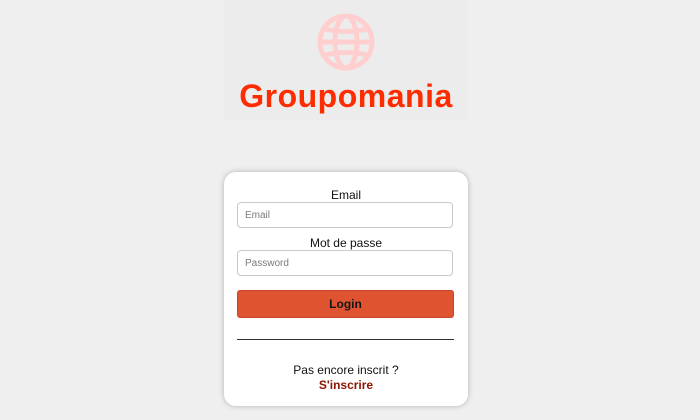 The width and height of the screenshot is (700, 420). I want to click on divider, so click(345, 339).